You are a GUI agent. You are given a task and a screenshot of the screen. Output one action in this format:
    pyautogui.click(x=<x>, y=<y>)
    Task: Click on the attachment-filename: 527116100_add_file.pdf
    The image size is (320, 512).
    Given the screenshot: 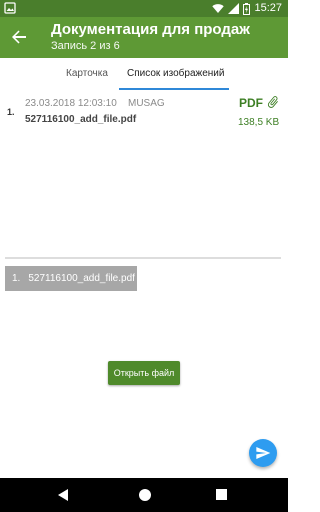 What is the action you would take?
    pyautogui.click(x=81, y=119)
    